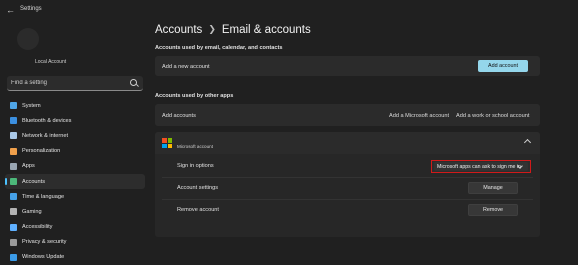  I want to click on sidebar-item-windows-update: Windows Update, so click(75, 257).